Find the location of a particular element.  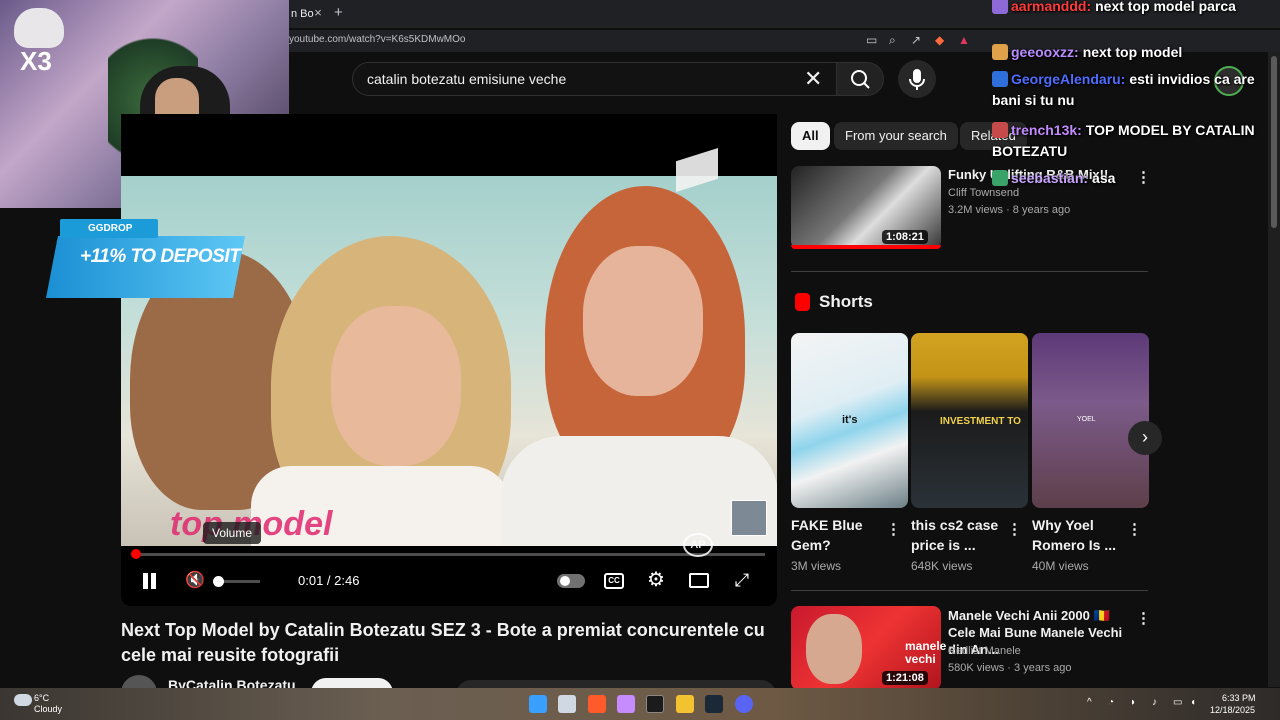

short-views: 648K views is located at coordinates (942, 566).